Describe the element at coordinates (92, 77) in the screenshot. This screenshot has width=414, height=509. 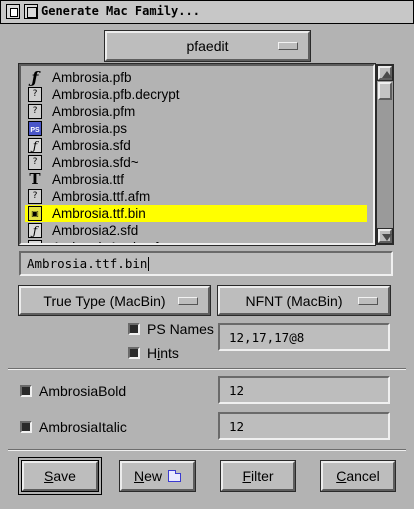
I see `file-name: Ambrosia.pfb` at that location.